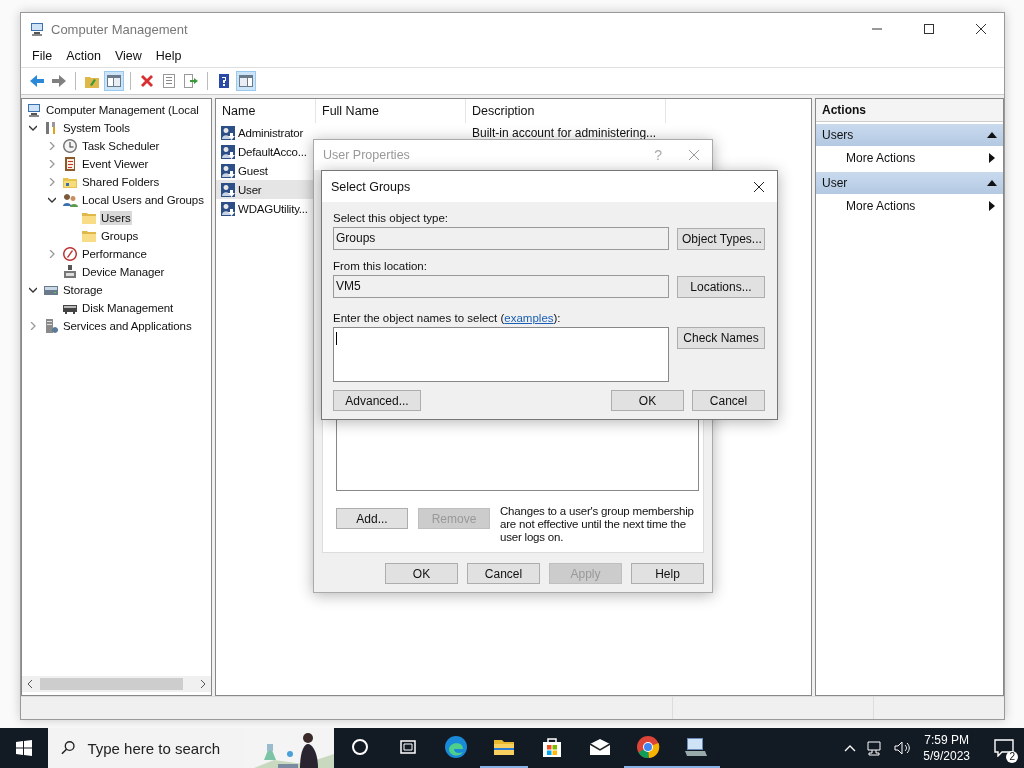  I want to click on field-label: Select this object type:, so click(391, 218).